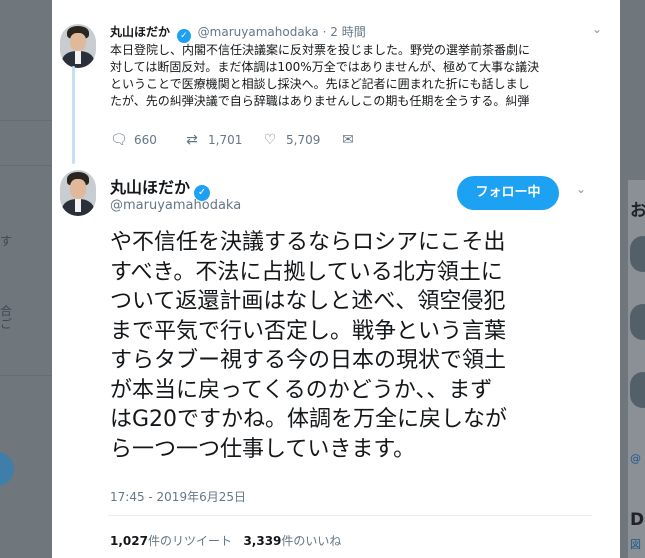 This screenshot has height=558, width=645. I want to click on background-link: 図, so click(635, 544).